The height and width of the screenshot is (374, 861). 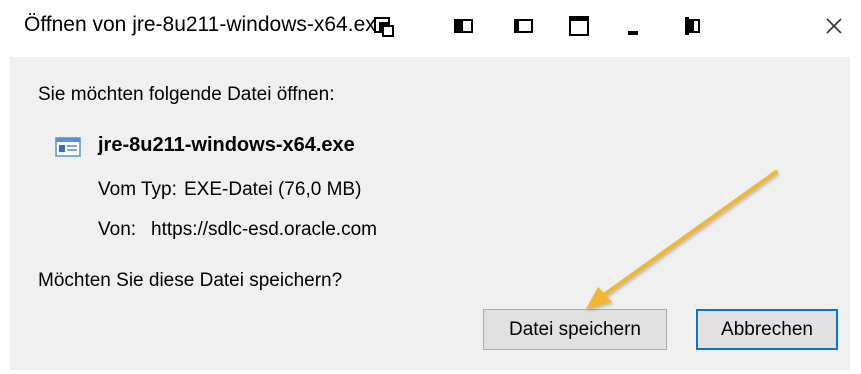 I want to click on pin-icon, so click(x=692, y=26).